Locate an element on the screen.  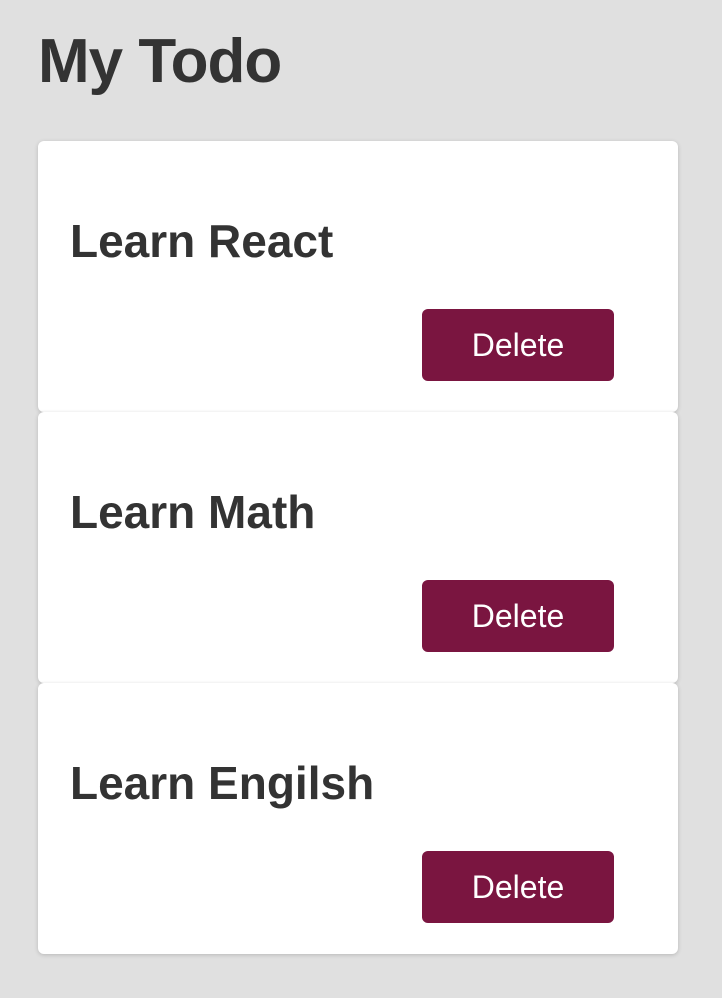
todo-title: Learn Math is located at coordinates (193, 512).